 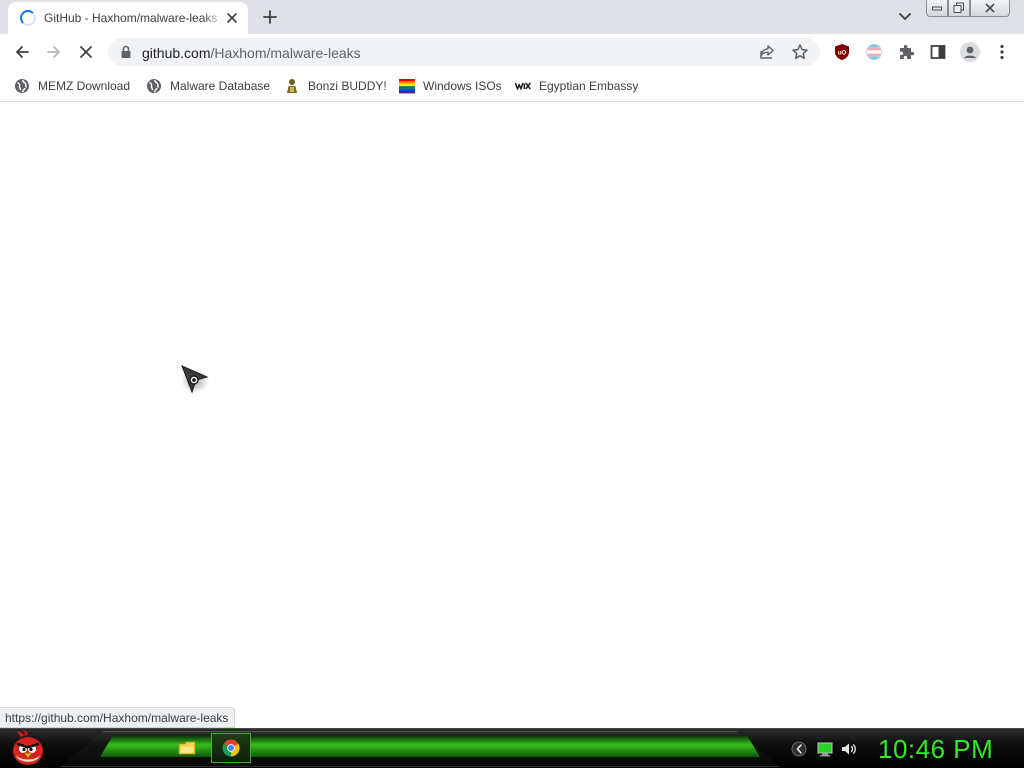 I want to click on loading-spinner-icon, so click(x=28, y=18).